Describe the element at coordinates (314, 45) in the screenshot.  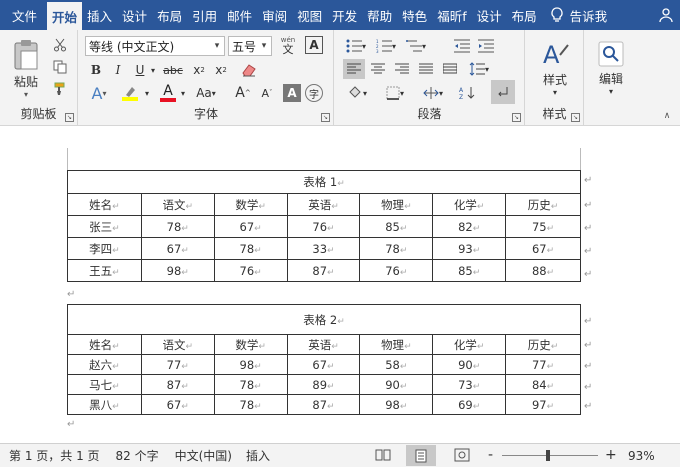
I see `char-border-button: A` at that location.